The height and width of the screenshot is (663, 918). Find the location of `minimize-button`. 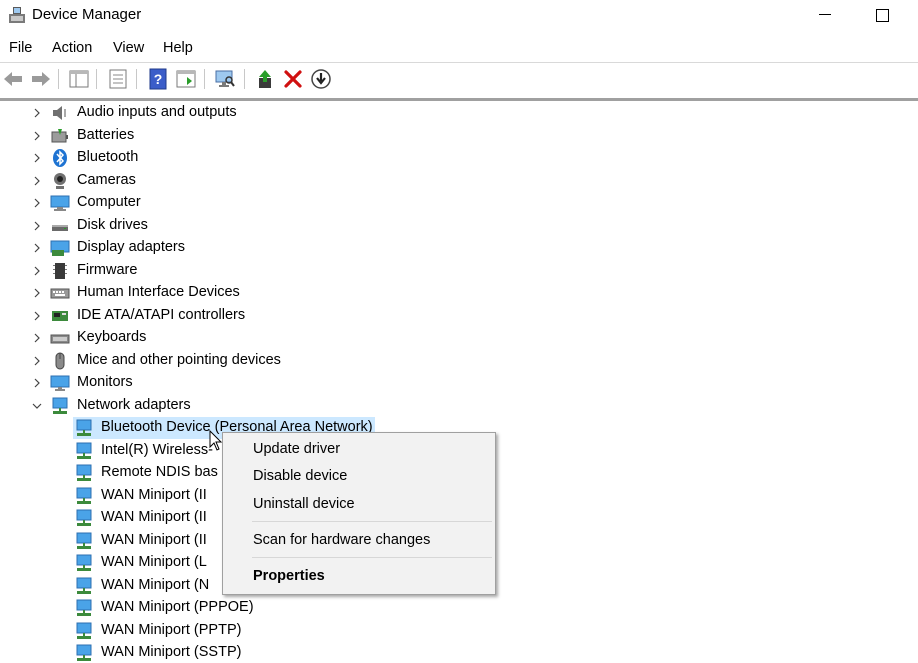

minimize-button is located at coordinates (826, 15).